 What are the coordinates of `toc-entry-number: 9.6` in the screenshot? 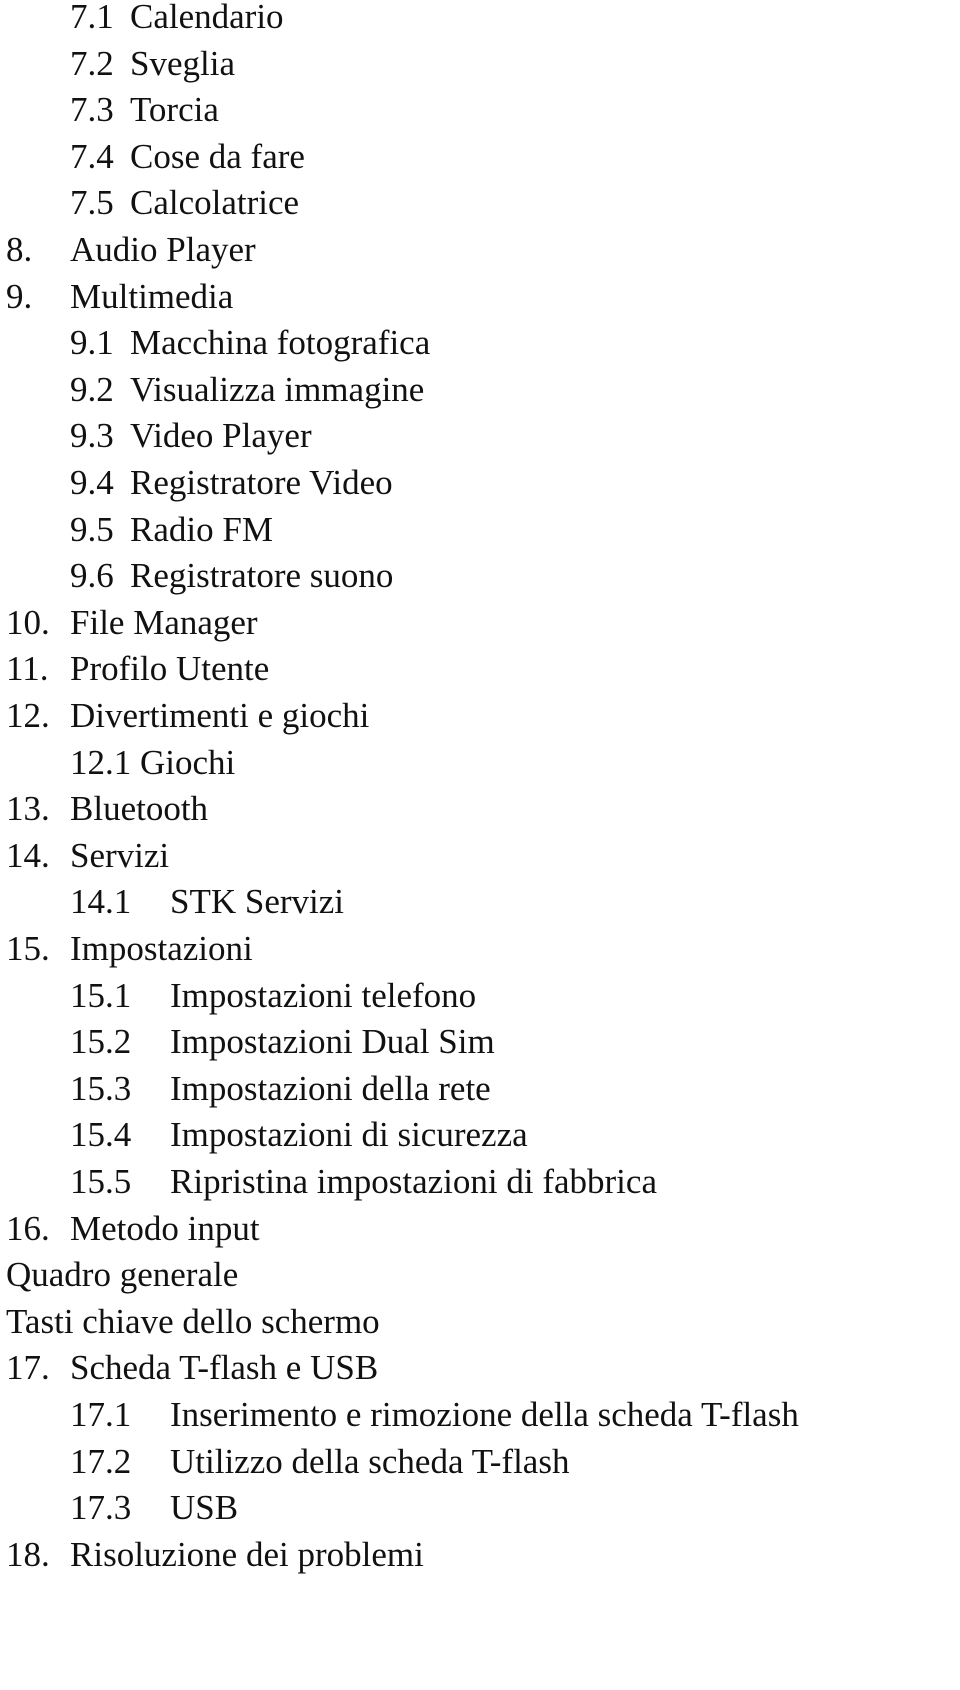 It's located at (92, 576).